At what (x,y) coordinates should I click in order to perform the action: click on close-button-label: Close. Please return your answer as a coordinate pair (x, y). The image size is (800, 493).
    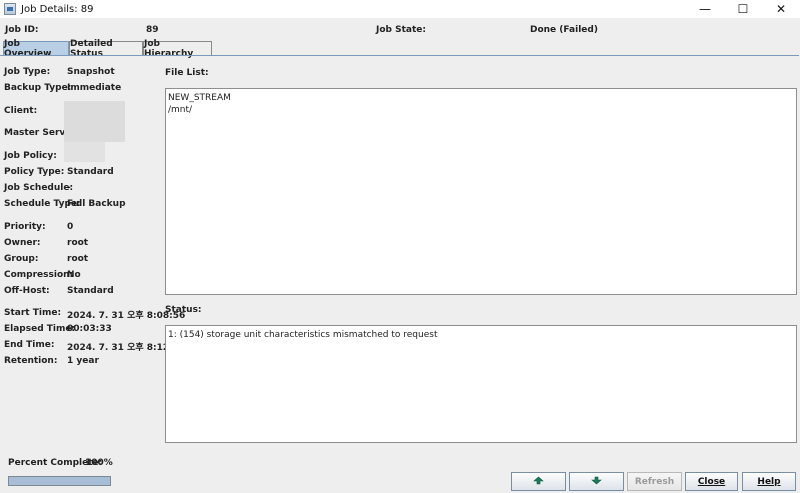
    Looking at the image, I should click on (711, 481).